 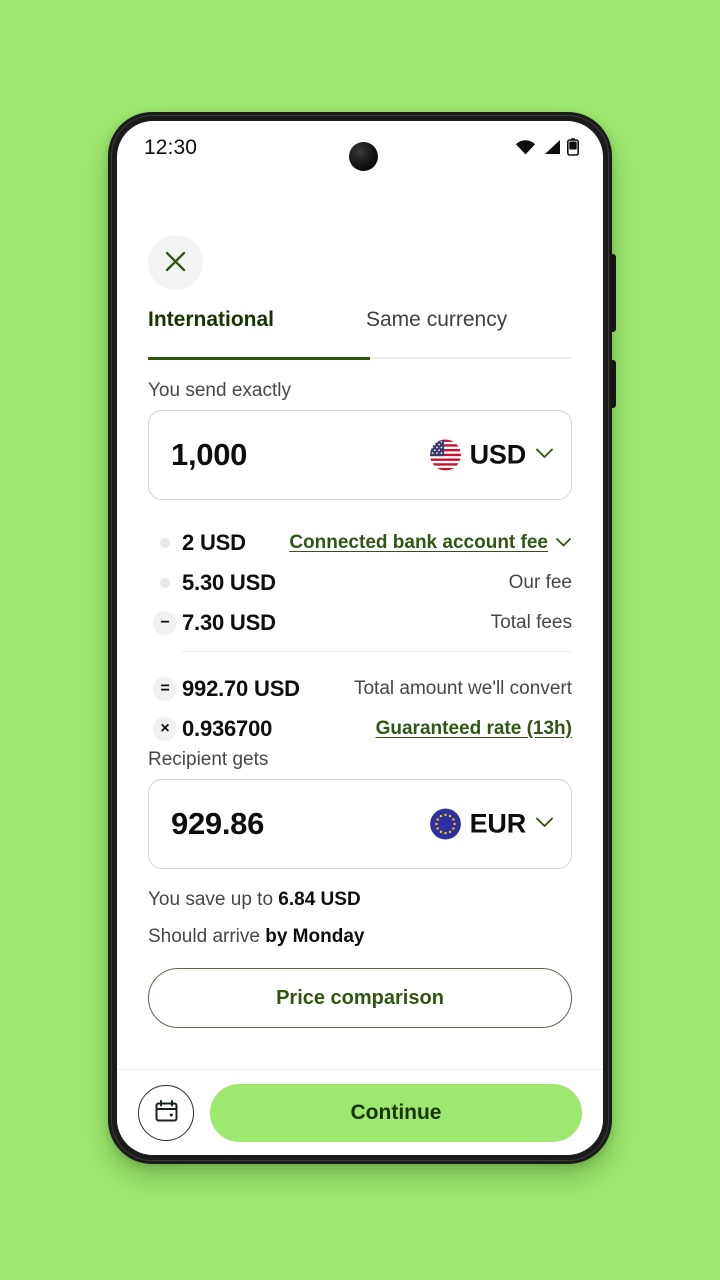 I want to click on status-bar: 12:30, so click(x=360, y=149).